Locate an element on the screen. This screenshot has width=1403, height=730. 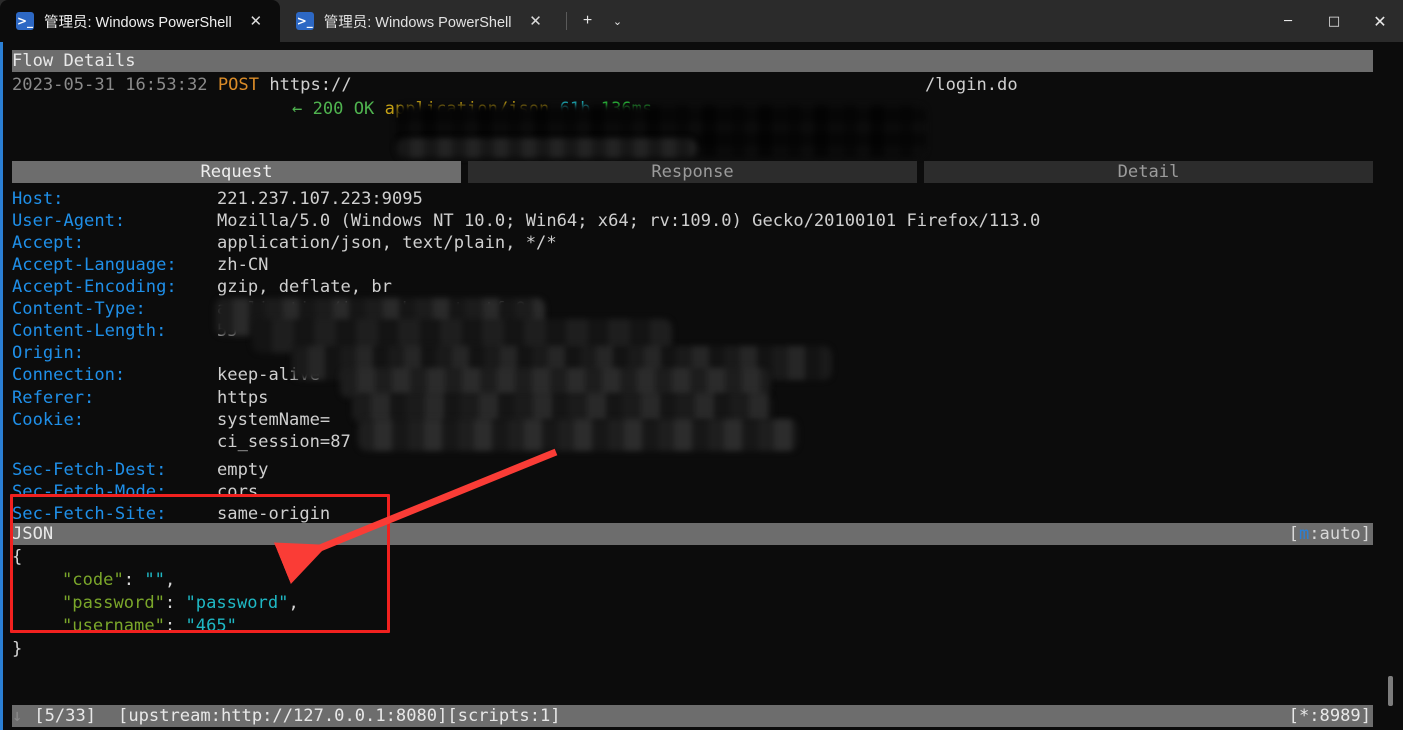
pane-tabs: Request Response Detail is located at coordinates (692, 172).